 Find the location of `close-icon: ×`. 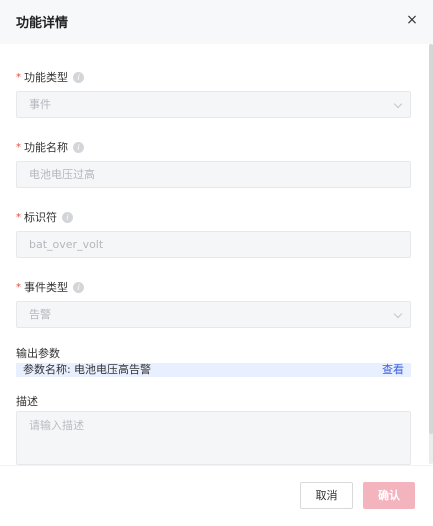

close-icon: × is located at coordinates (412, 20).